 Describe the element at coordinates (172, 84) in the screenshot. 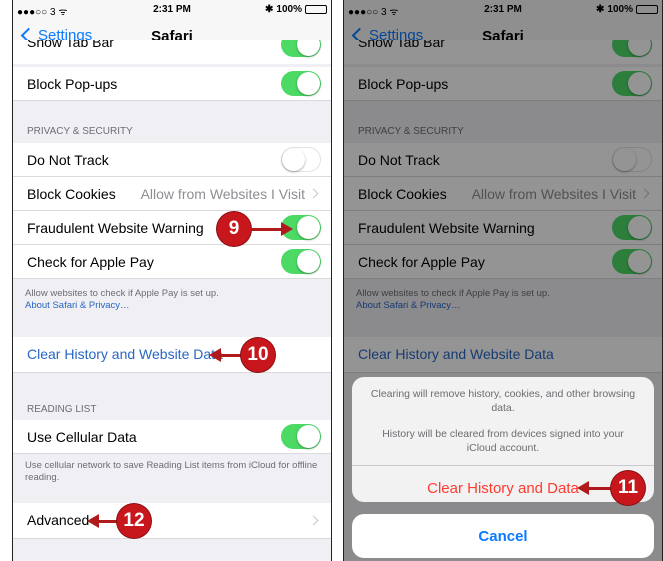

I see `row-block-popups: Block Pop-ups` at that location.